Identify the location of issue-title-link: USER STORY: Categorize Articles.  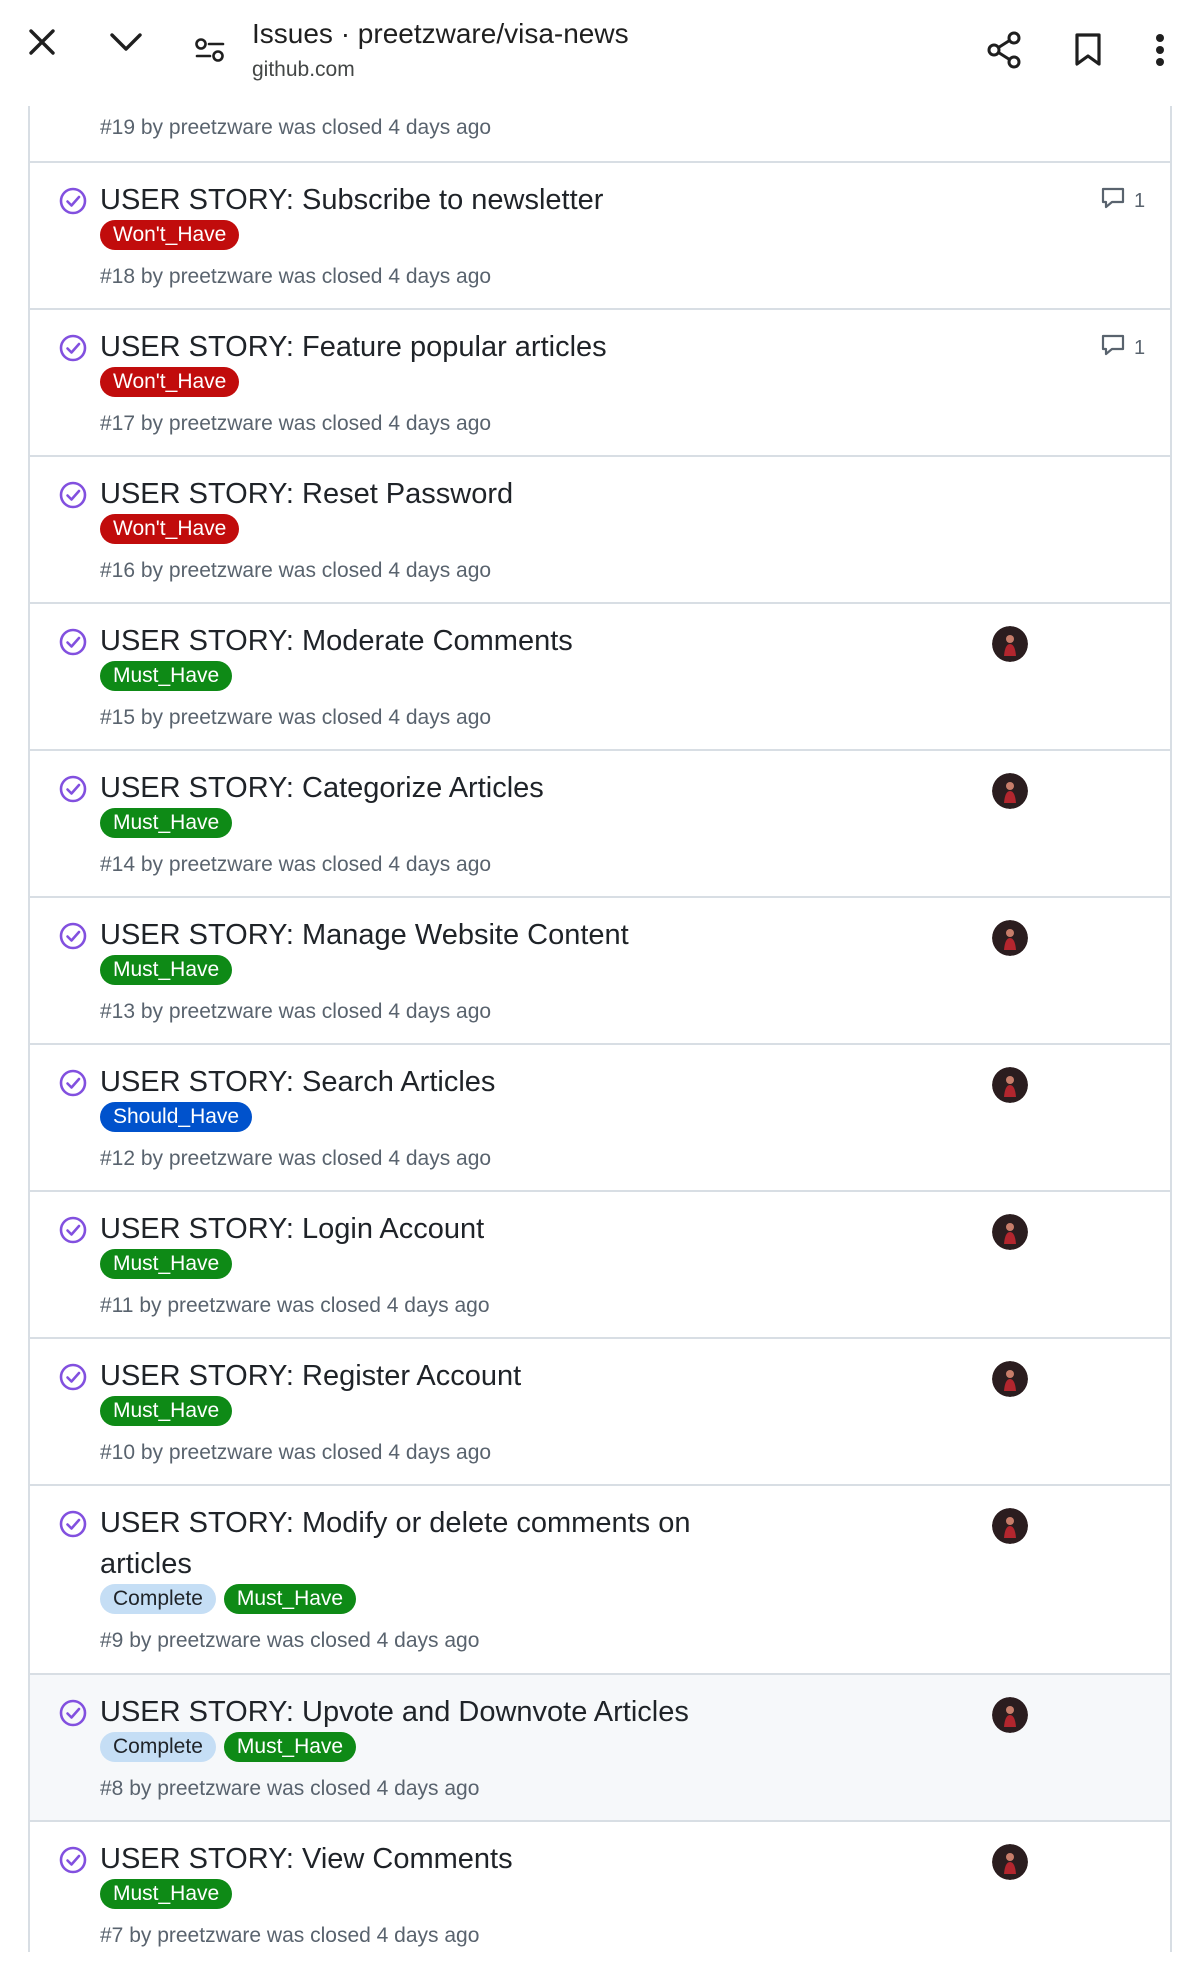
(420, 788).